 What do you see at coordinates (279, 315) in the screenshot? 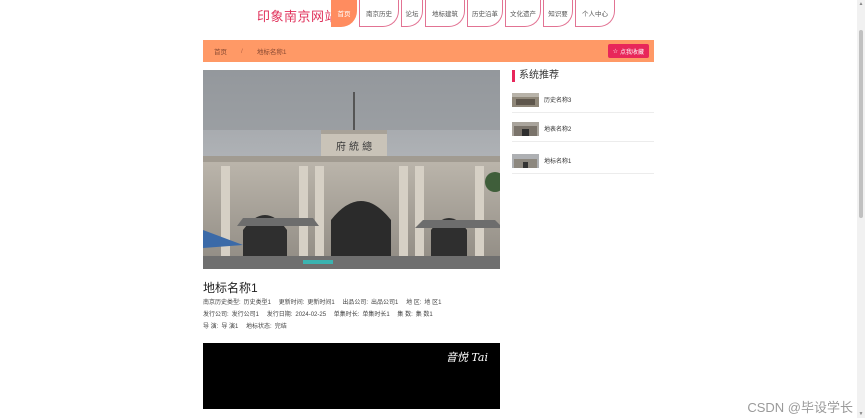
I see `meta-release-date-key: 发行日期:` at bounding box center [279, 315].